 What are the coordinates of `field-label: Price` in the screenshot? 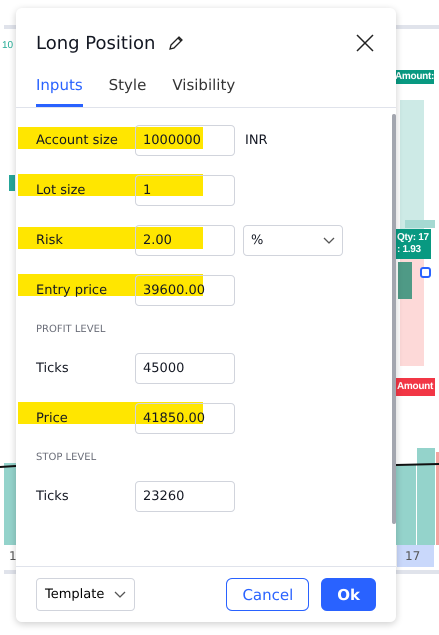 It's located at (52, 418).